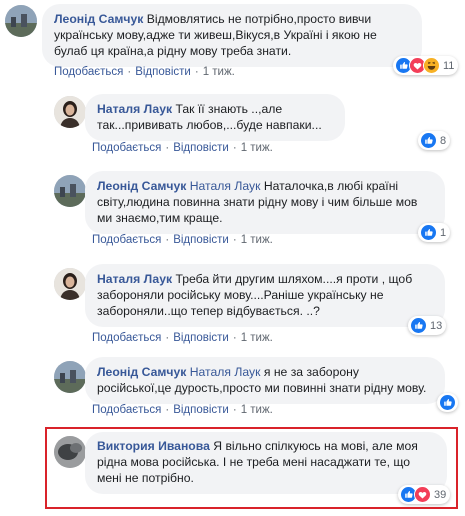 This screenshot has height=516, width=465. Describe the element at coordinates (427, 325) in the screenshot. I see `reactions-summary: 13` at that location.